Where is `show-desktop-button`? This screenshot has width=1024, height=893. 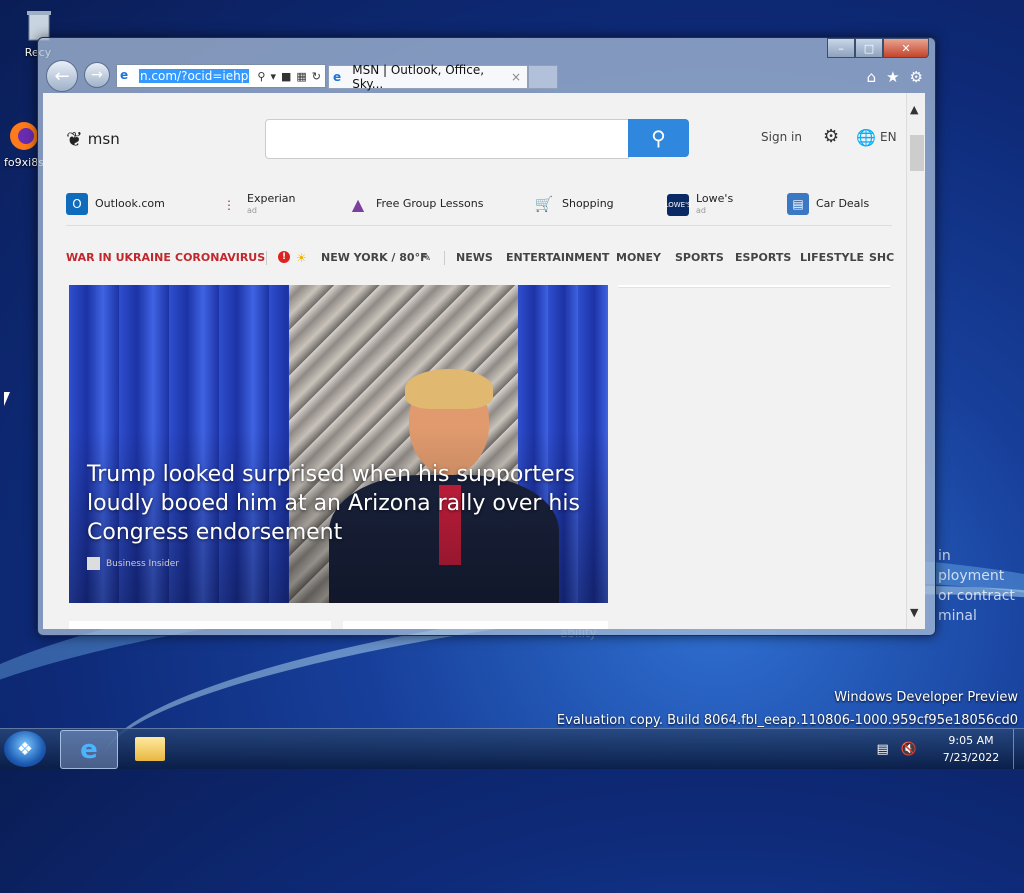 show-desktop-button is located at coordinates (1018, 749).